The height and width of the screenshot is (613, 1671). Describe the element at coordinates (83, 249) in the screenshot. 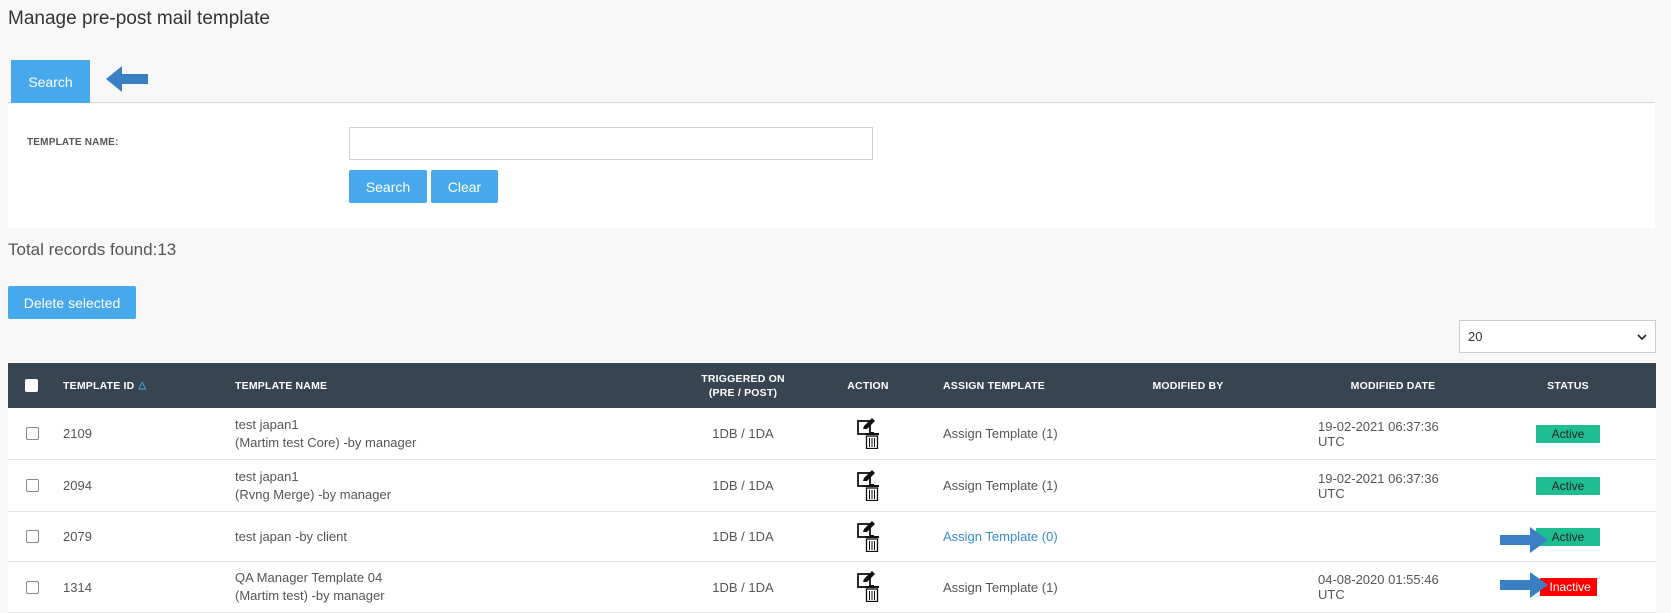

I see `total-label: Total records found:` at that location.